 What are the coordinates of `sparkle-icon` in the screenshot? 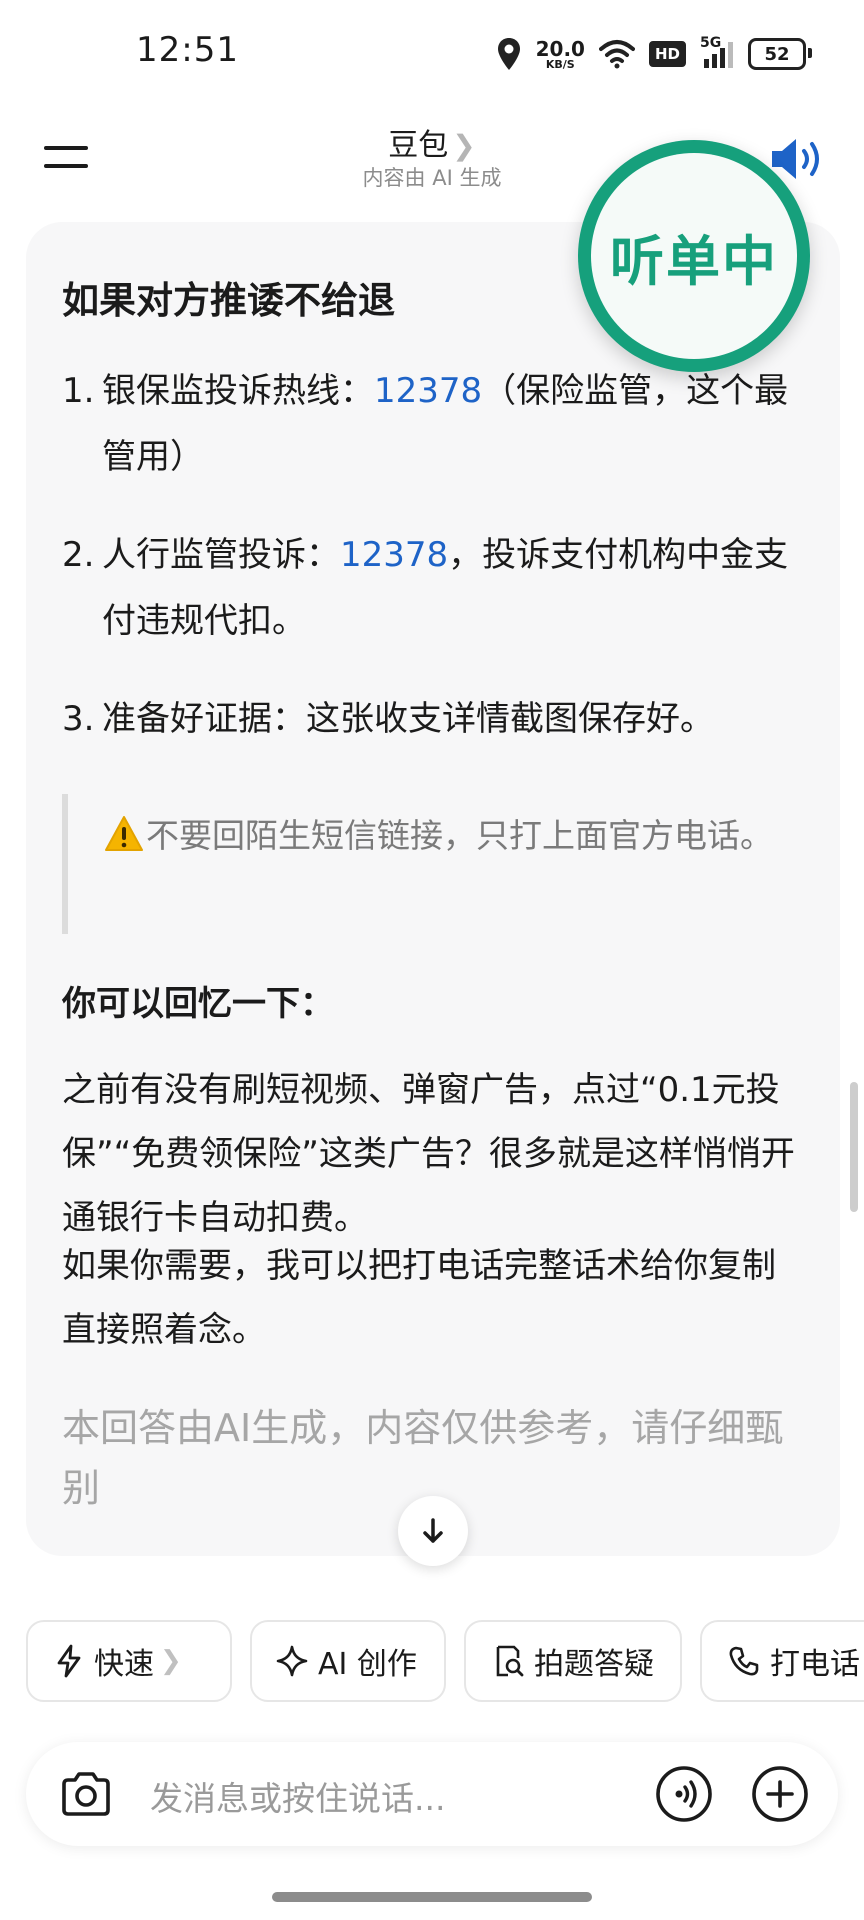 It's located at (292, 1661).